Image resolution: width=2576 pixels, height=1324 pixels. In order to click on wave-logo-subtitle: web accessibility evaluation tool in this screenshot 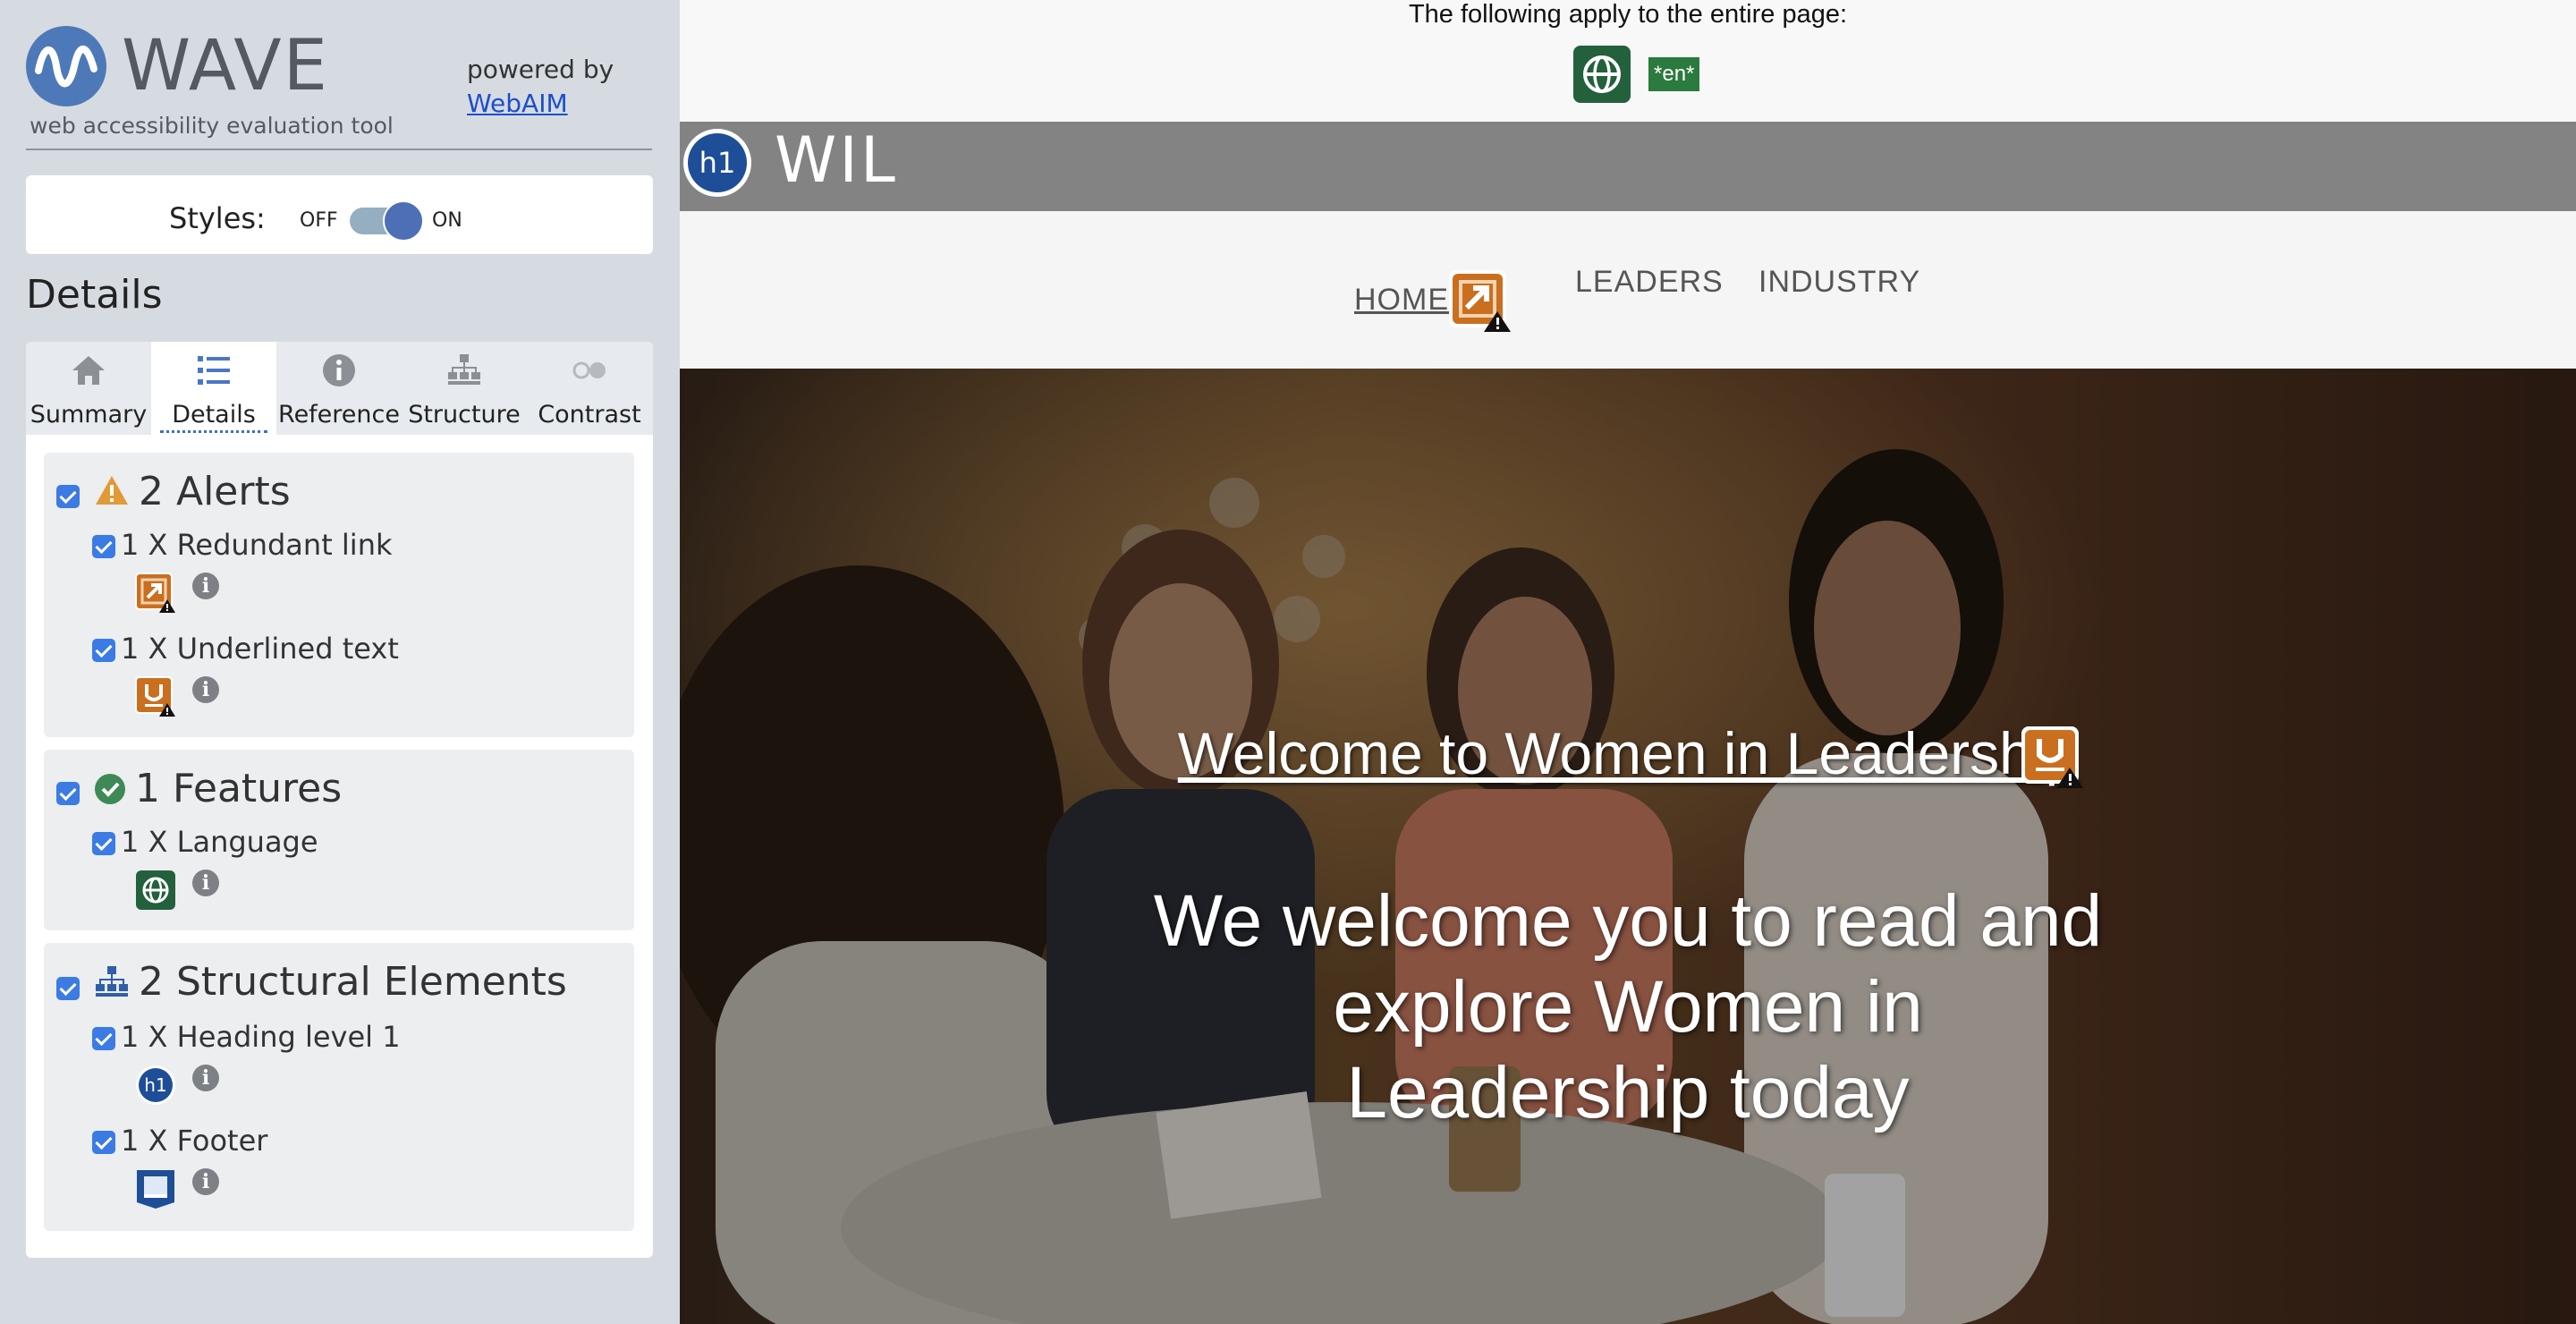, I will do `click(212, 126)`.